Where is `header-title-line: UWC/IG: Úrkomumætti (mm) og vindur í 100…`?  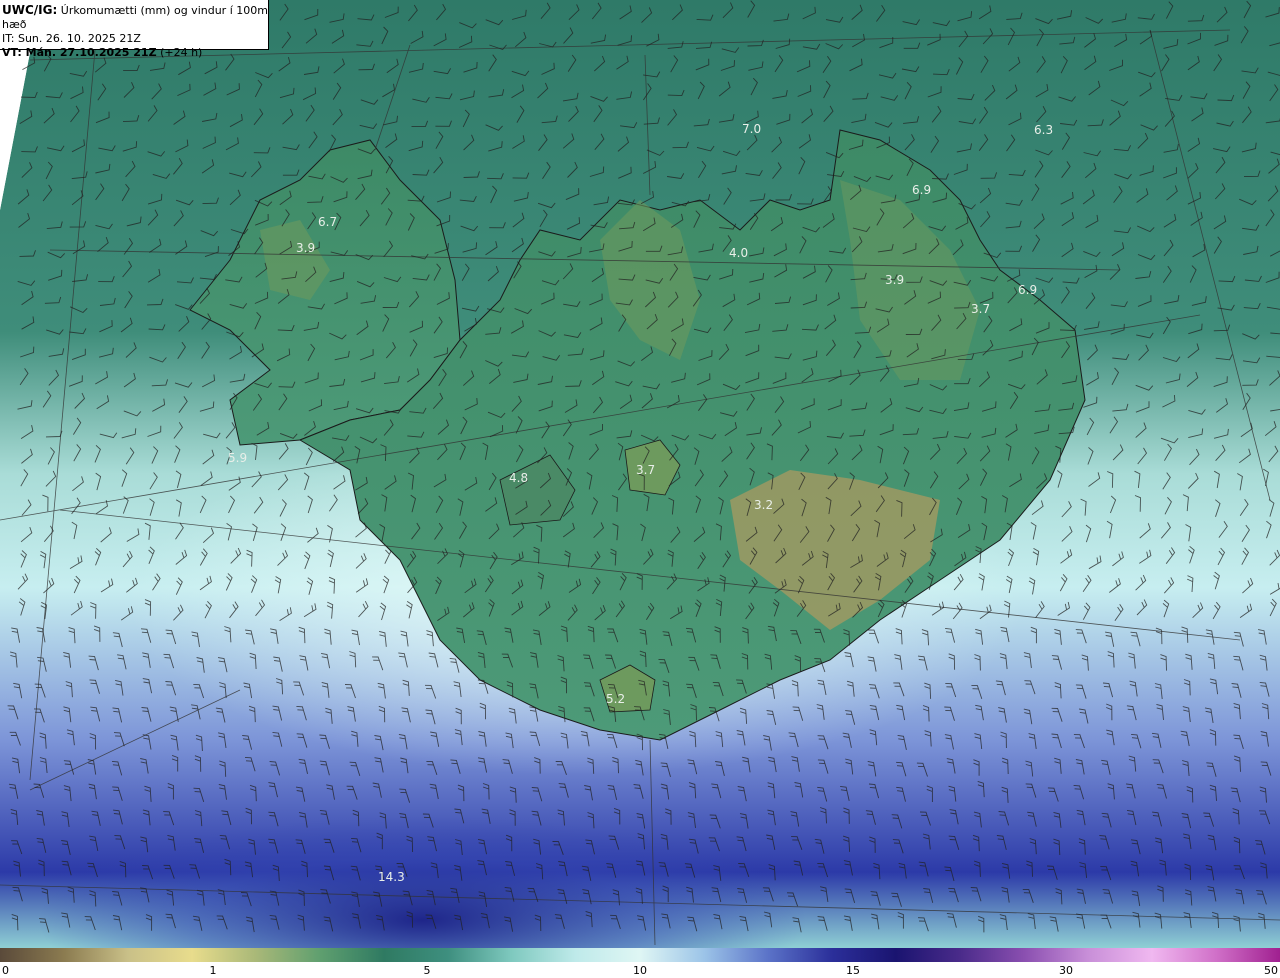
header-title-line: UWC/IG: Úrkomumætti (mm) og vindur í 100… is located at coordinates (135, 17).